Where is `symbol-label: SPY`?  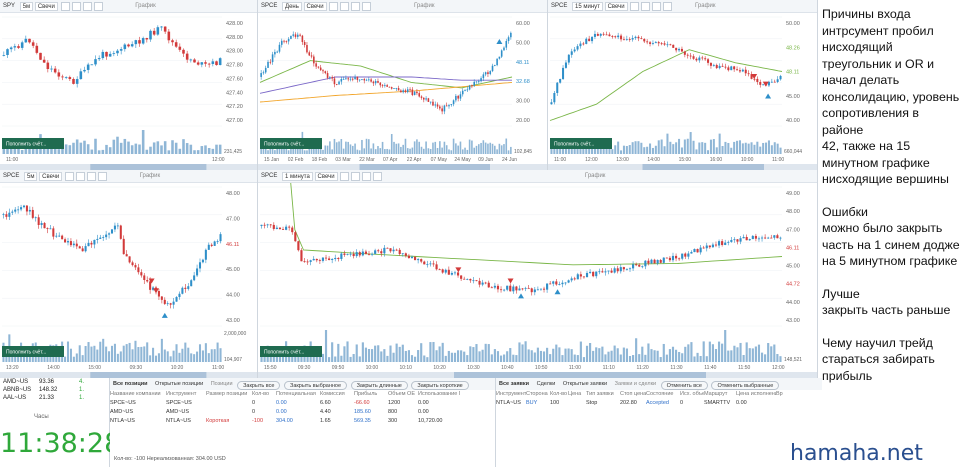 symbol-label: SPY is located at coordinates (9, 6).